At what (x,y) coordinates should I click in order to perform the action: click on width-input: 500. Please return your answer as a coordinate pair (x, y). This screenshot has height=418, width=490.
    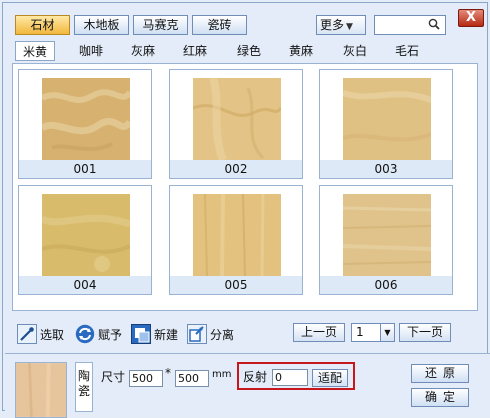
    Looking at the image, I should click on (146, 378).